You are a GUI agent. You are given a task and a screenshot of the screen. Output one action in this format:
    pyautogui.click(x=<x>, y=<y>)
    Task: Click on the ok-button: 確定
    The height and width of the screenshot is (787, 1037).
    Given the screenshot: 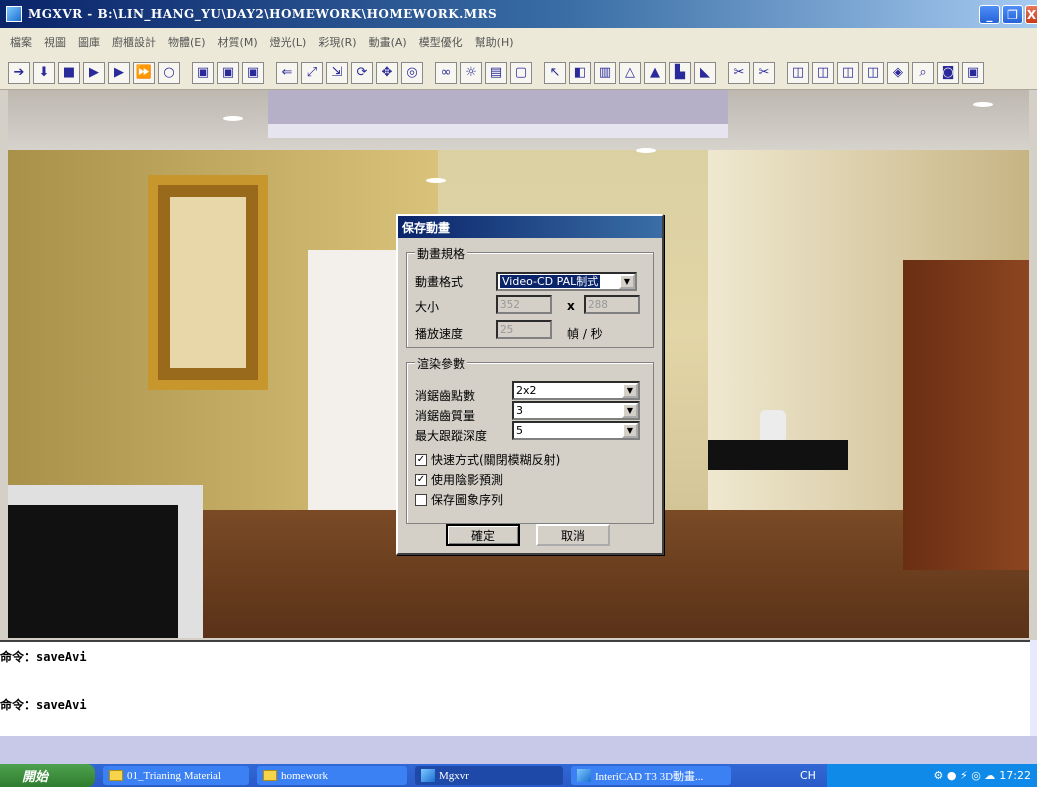 What is the action you would take?
    pyautogui.click(x=483, y=535)
    